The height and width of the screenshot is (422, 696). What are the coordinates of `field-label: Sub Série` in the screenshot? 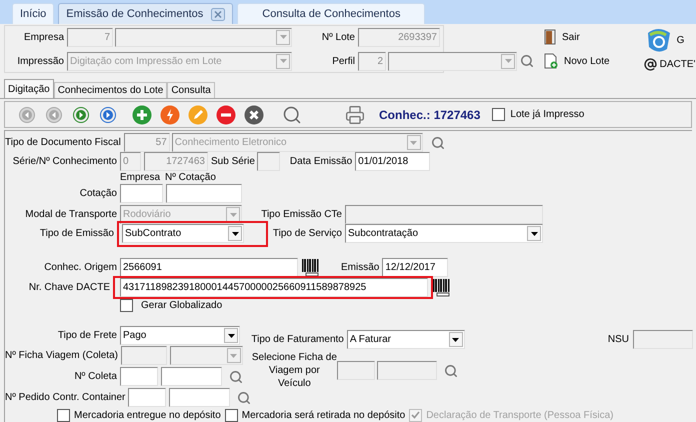 It's located at (233, 162).